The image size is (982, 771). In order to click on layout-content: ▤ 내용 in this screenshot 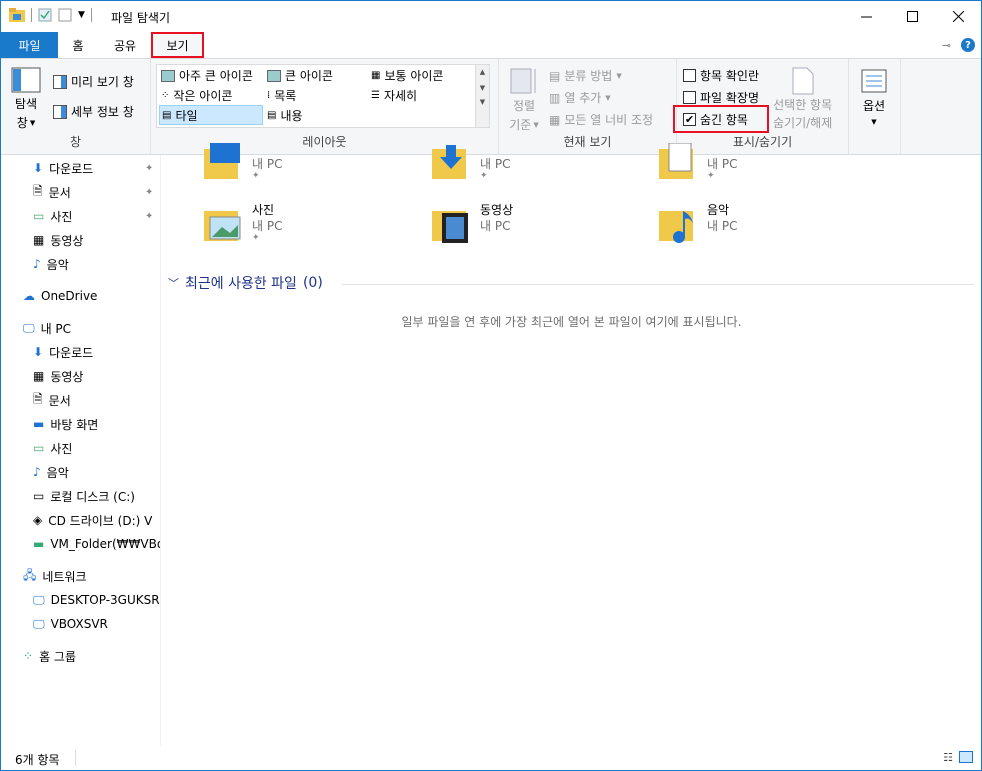, I will do `click(285, 115)`.